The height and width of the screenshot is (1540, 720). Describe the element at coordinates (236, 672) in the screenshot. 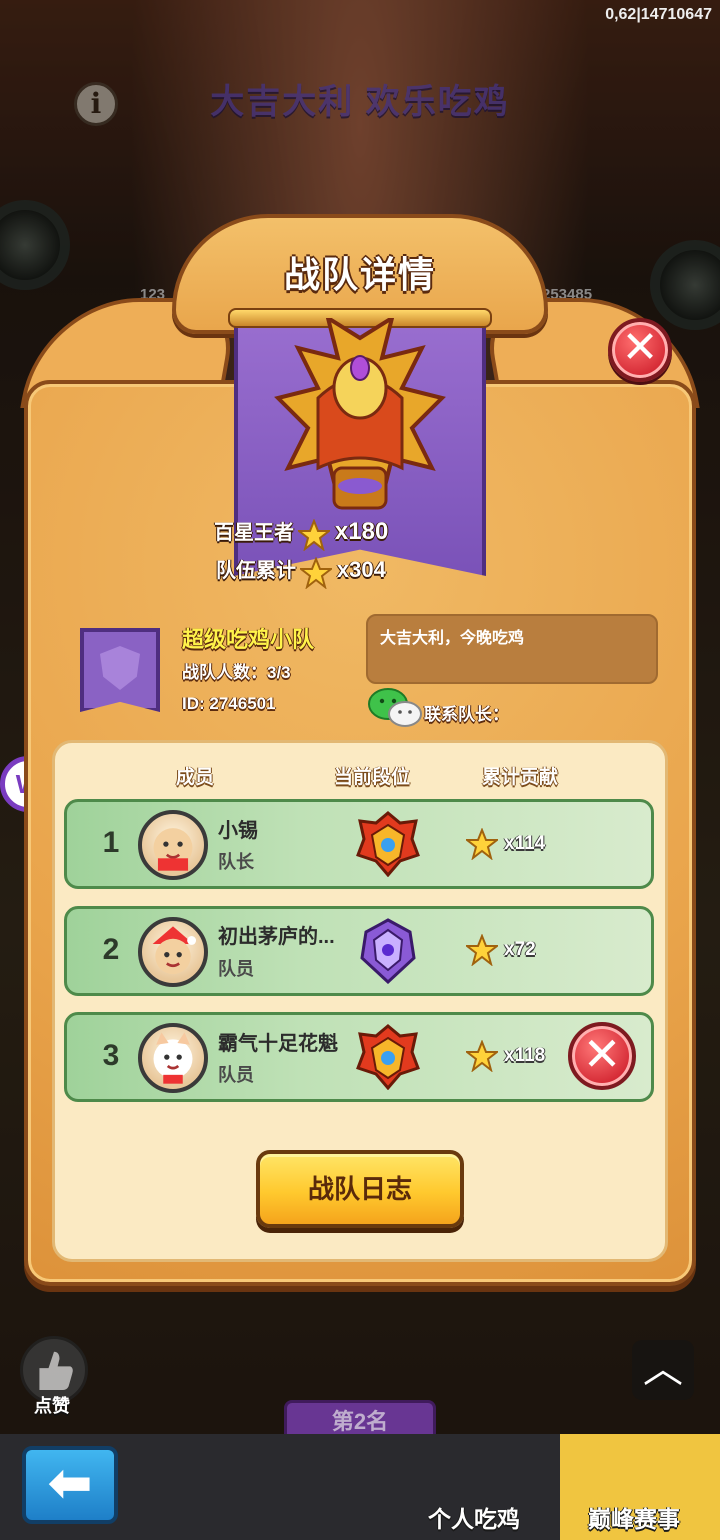

I see `team-member-count: 战队人数：3/3` at that location.